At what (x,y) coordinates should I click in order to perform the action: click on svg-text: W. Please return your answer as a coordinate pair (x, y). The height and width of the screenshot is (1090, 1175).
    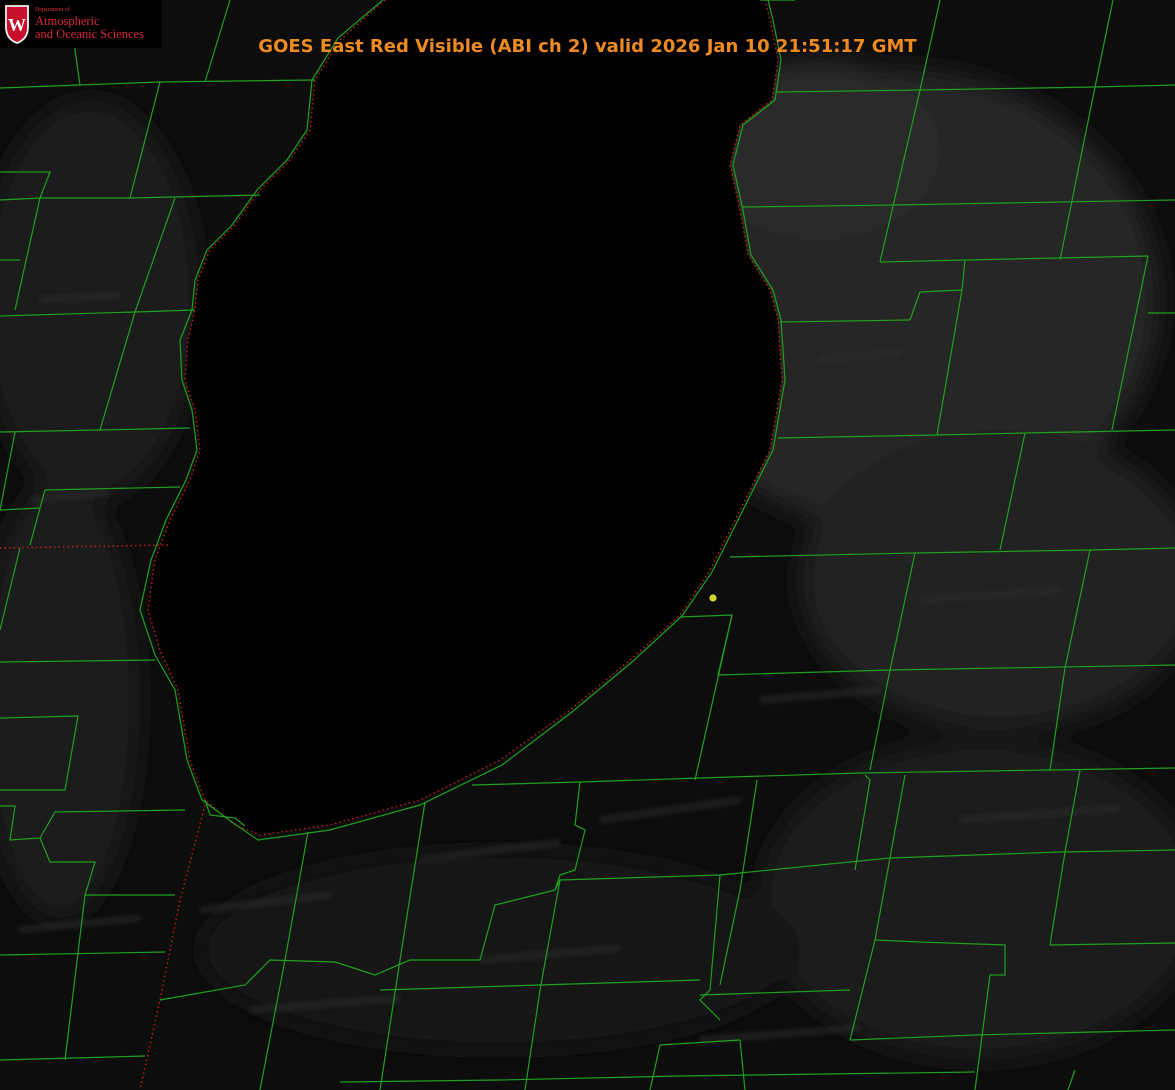
    Looking at the image, I should click on (17, 25).